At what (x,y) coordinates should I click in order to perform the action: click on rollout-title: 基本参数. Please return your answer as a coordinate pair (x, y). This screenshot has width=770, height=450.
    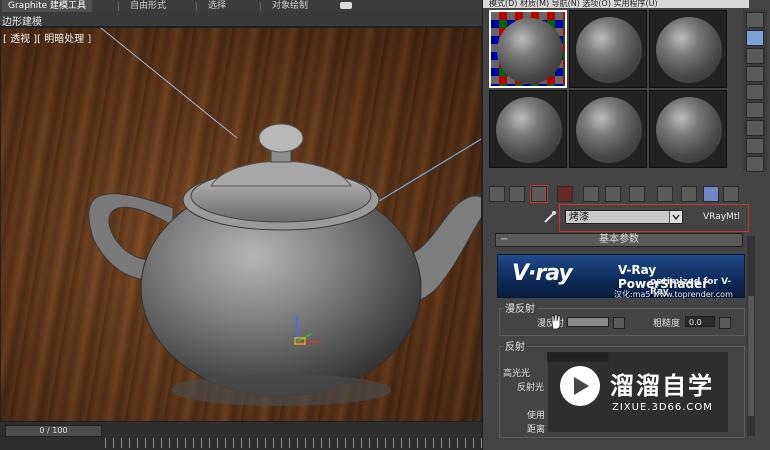
    Looking at the image, I should click on (619, 239).